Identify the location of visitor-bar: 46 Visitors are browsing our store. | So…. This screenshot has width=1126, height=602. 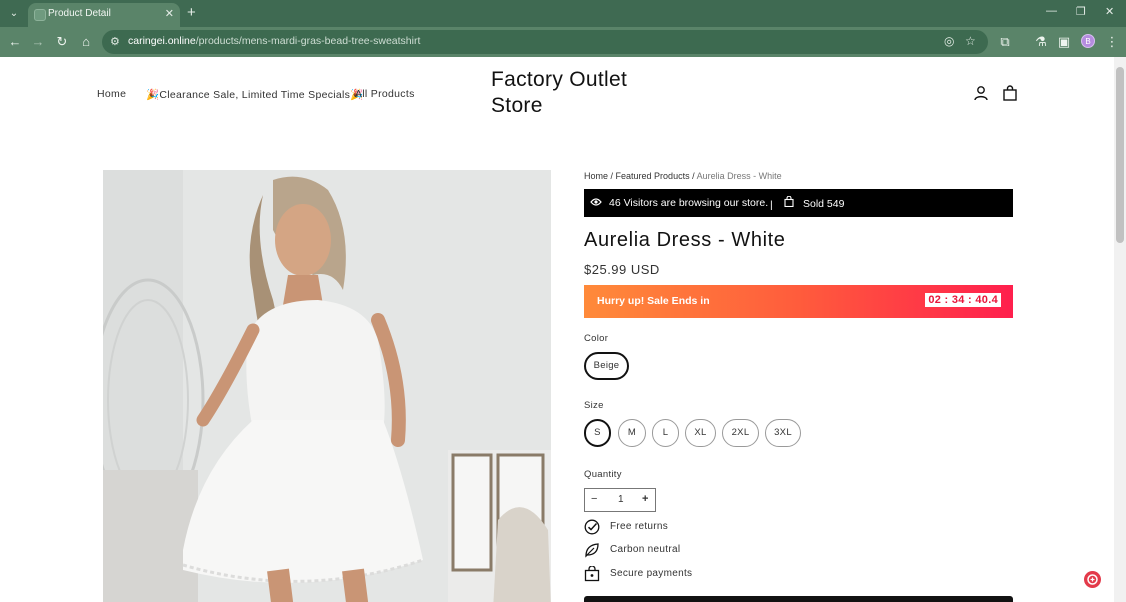
(798, 203).